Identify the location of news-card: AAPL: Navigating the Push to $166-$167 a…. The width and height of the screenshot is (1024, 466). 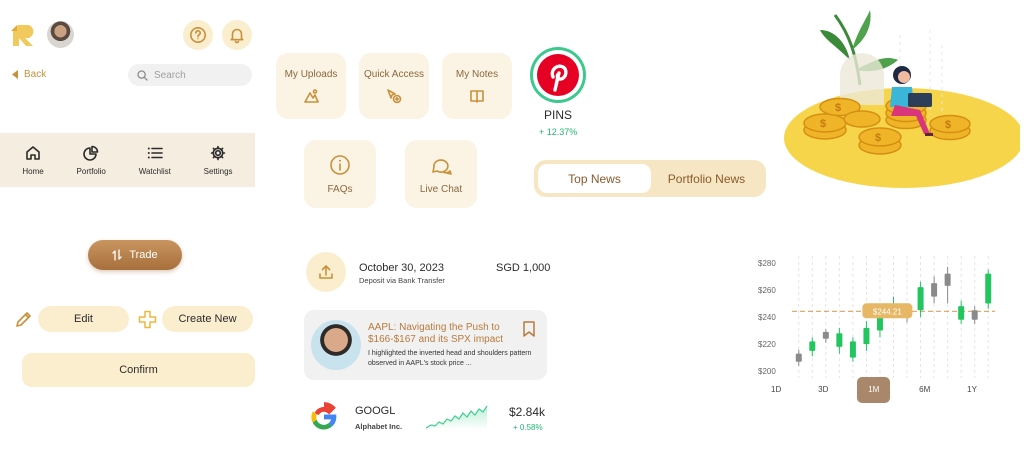
(425, 345).